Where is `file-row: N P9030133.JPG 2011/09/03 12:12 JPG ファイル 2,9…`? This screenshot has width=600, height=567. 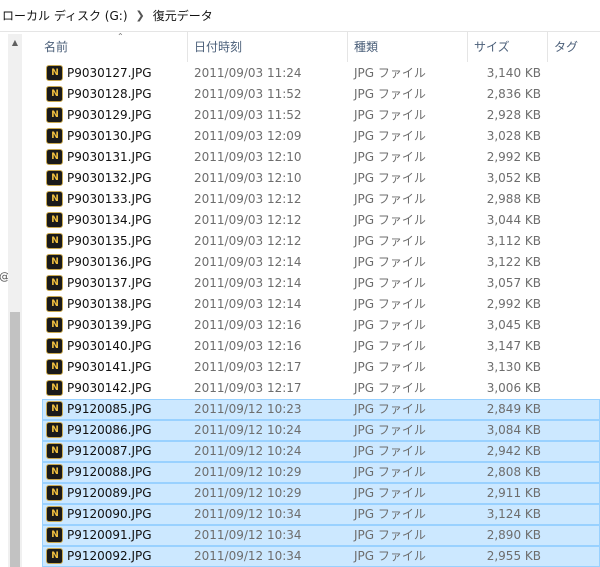
file-row: N P9030133.JPG 2011/09/03 12:12 JPG ファイル 2,9… is located at coordinates (321, 199).